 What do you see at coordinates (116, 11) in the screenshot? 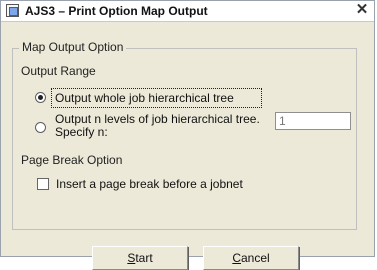
I see `window-title: AJS3 – Print Option Map Output` at bounding box center [116, 11].